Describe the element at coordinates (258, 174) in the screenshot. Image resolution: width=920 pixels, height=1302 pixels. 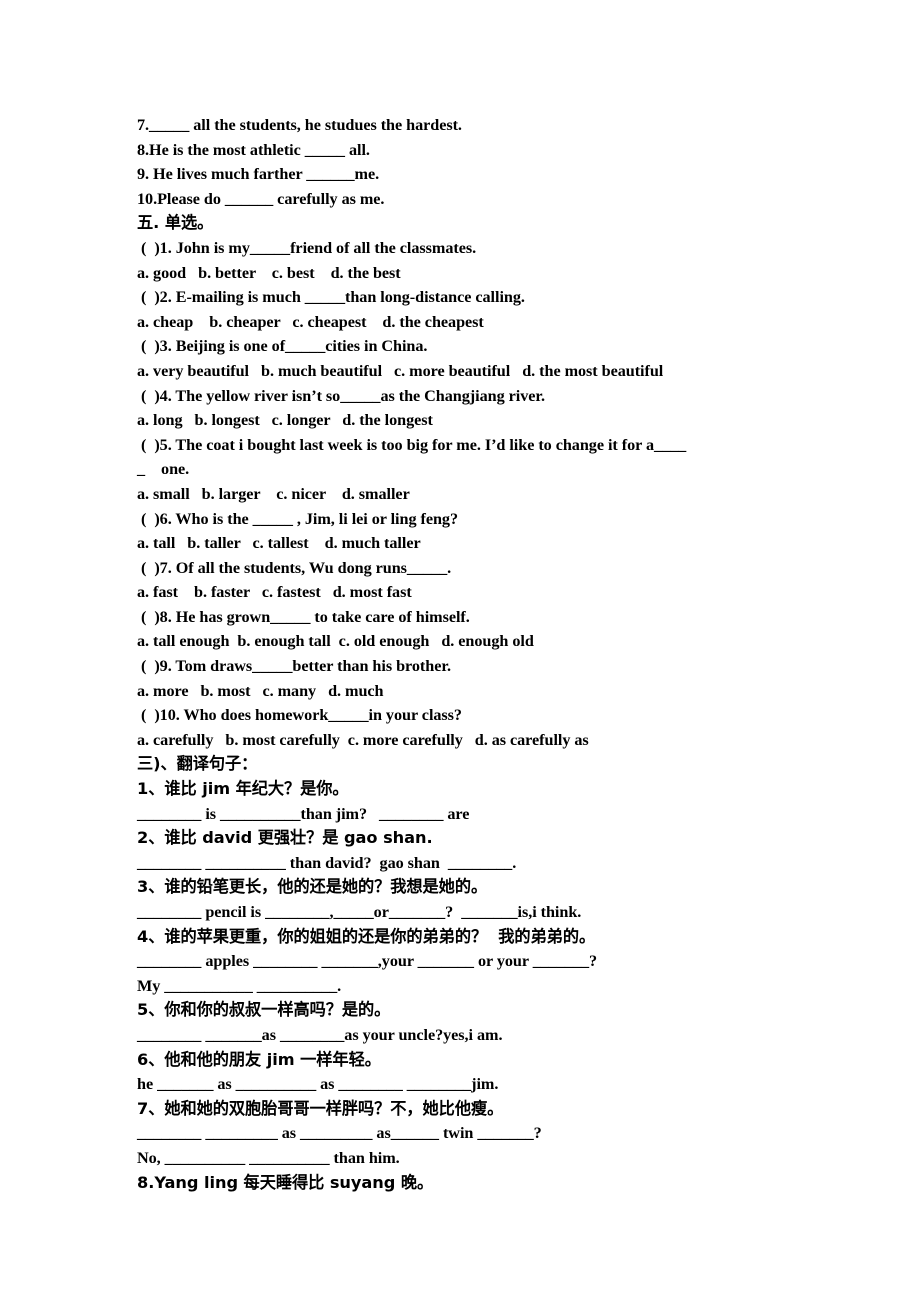
I see `fill-in-item: 9. He lives much farther ______me.` at that location.